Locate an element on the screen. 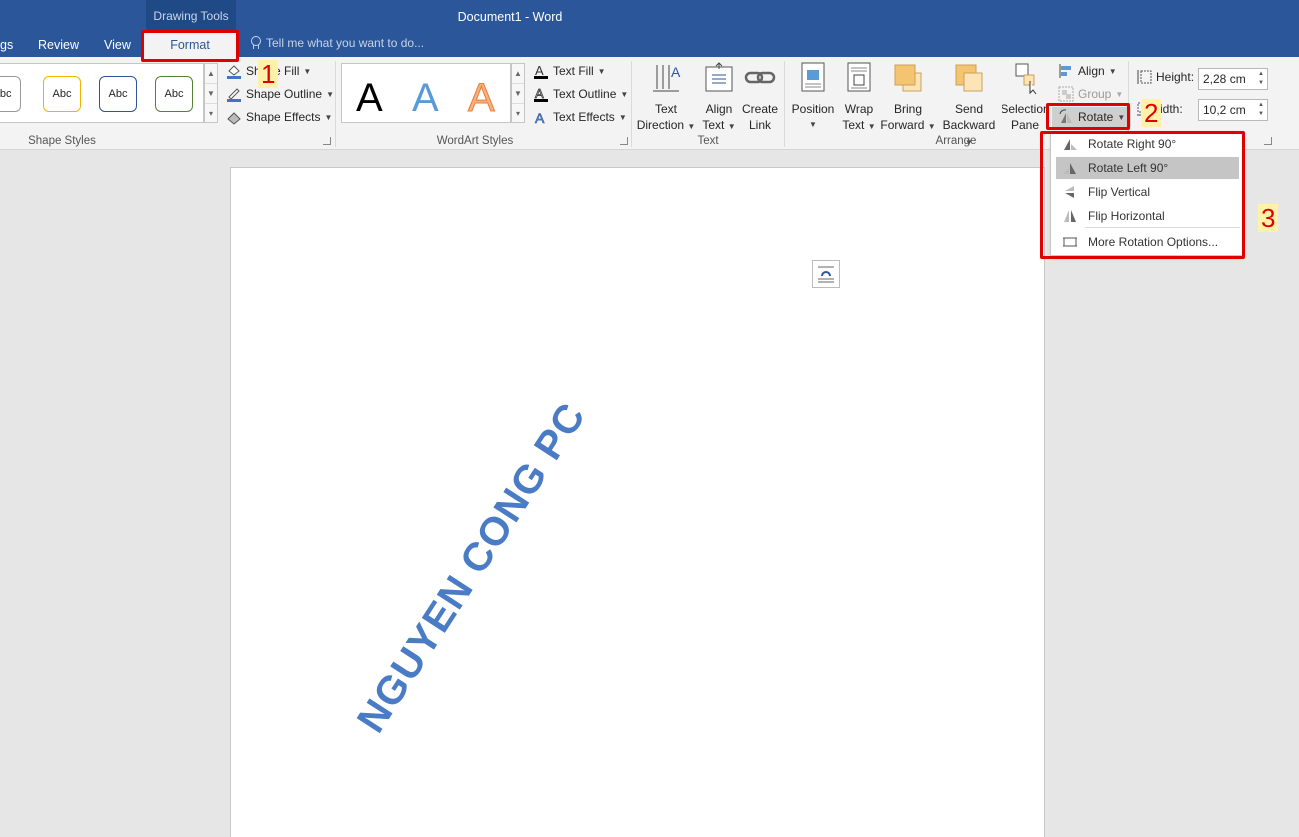  wrap-text-label-1: Wrap is located at coordinates (859, 109).